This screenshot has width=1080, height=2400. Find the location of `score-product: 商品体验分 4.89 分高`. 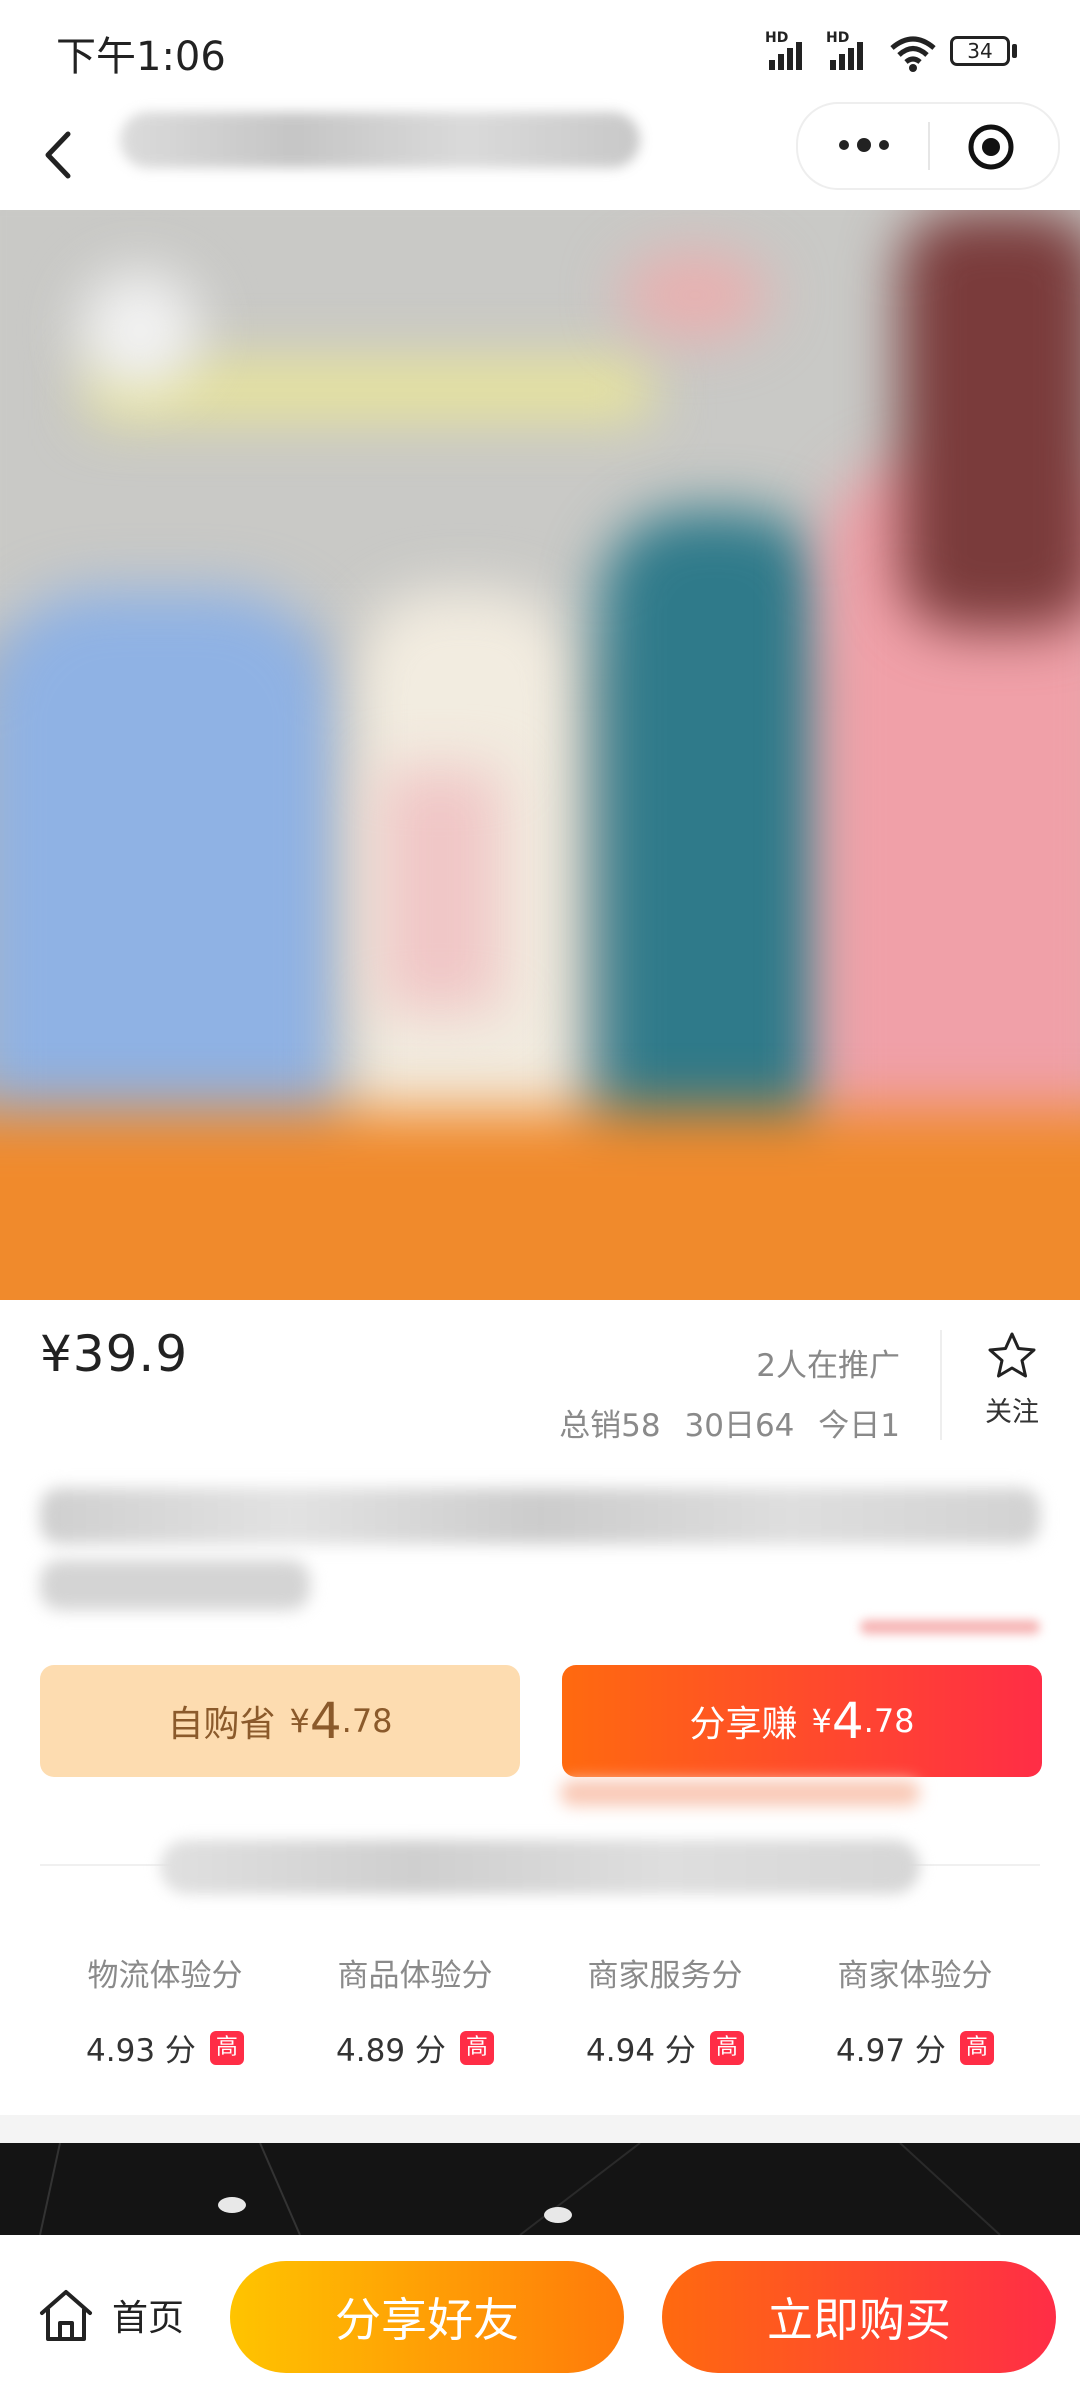

score-product: 商品体验分 4.89 分高 is located at coordinates (415, 2010).